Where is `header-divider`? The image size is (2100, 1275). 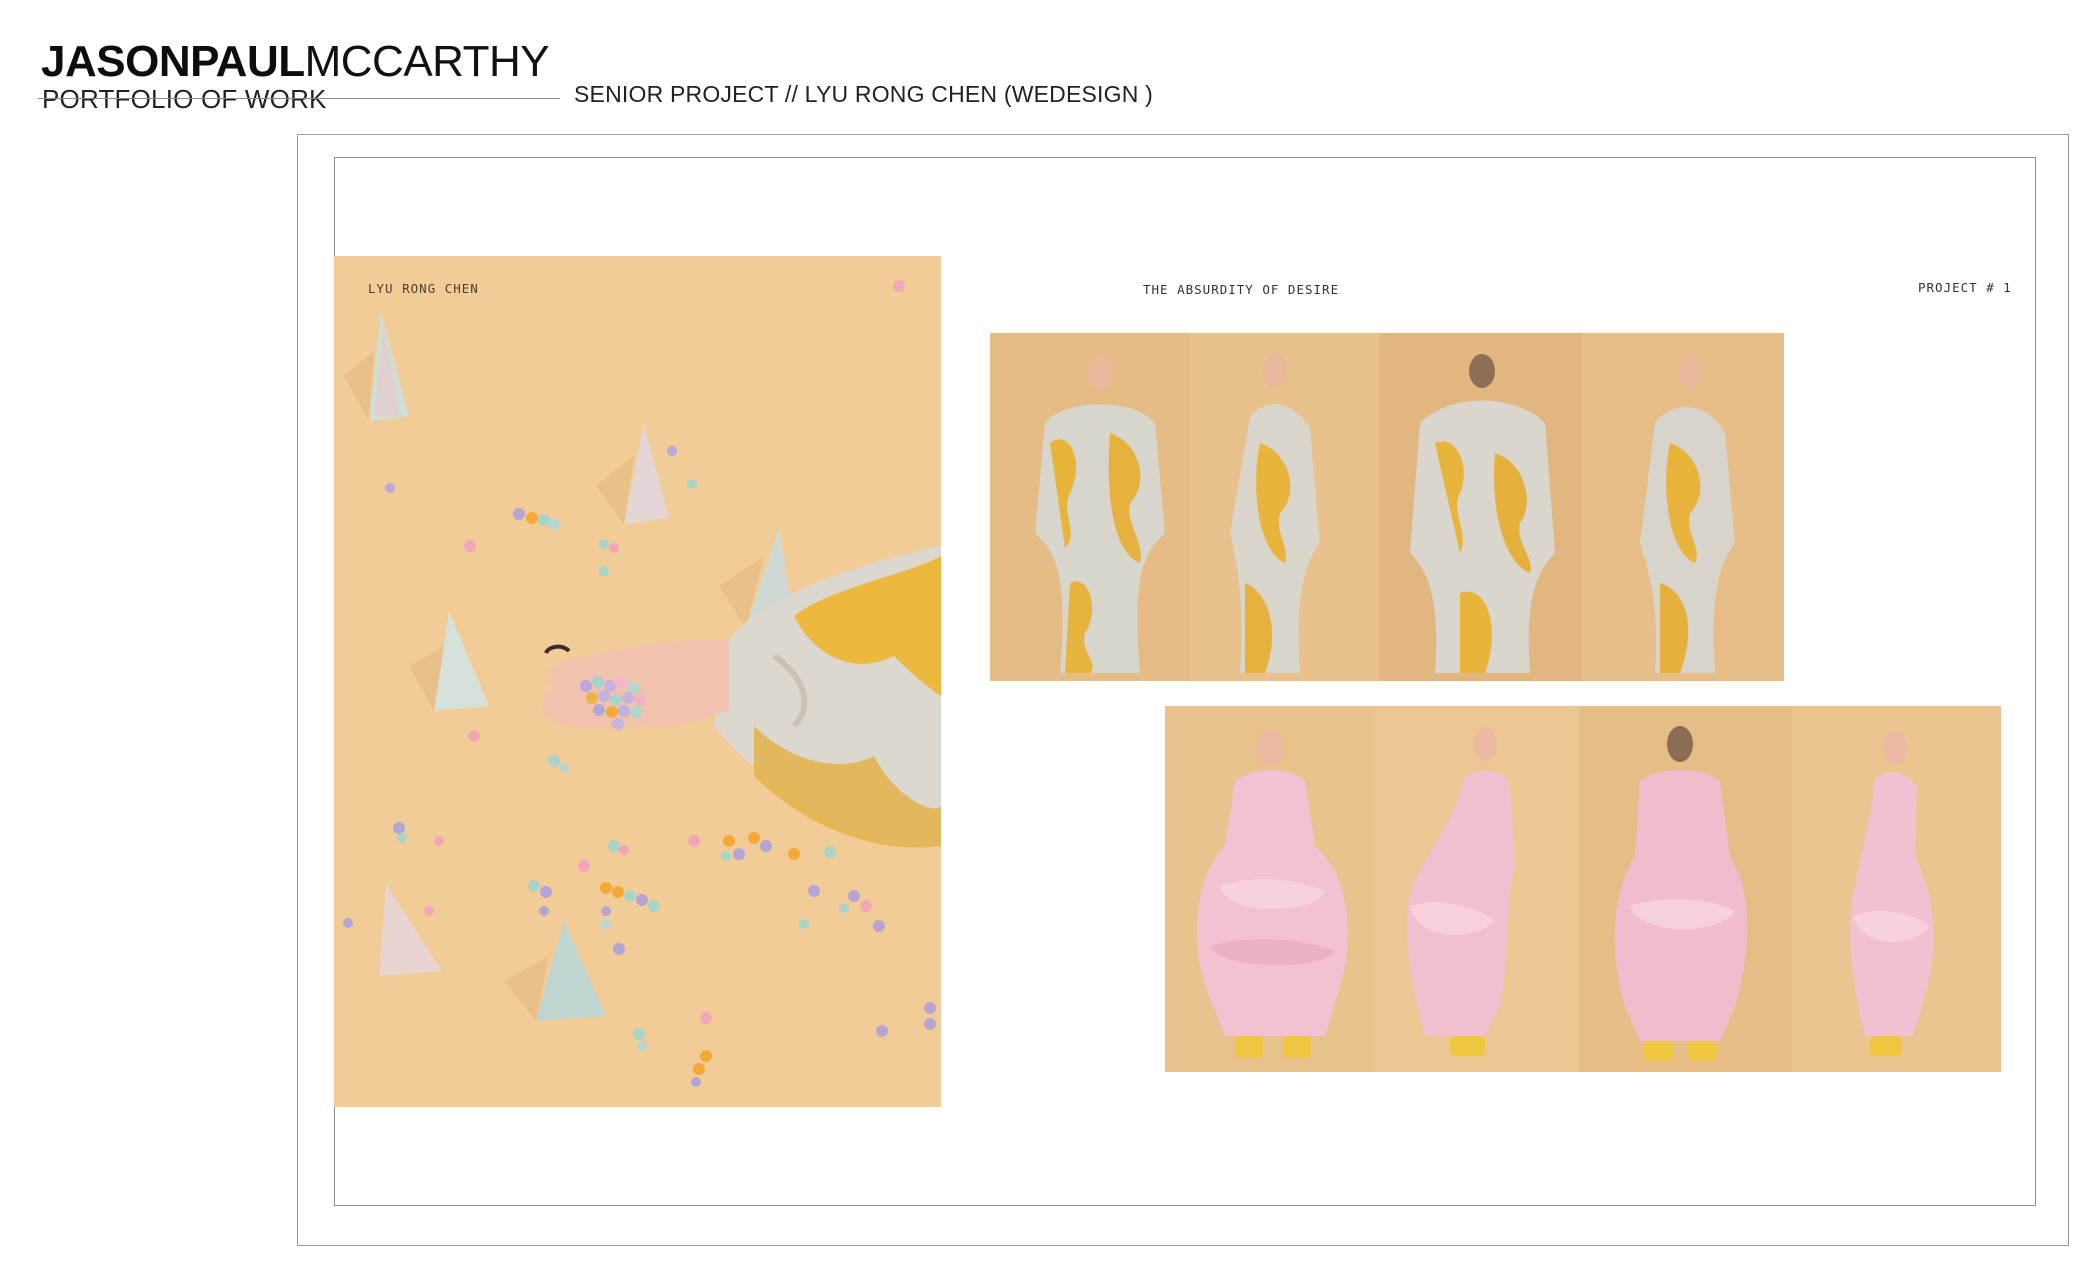 header-divider is located at coordinates (299, 98).